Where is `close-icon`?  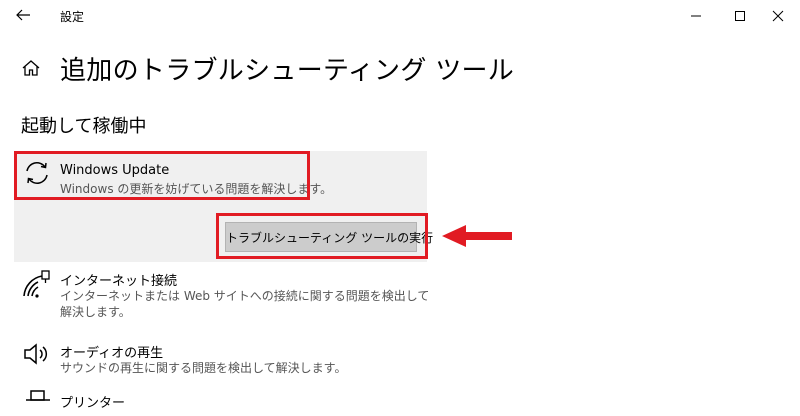
close-icon is located at coordinates (778, 16).